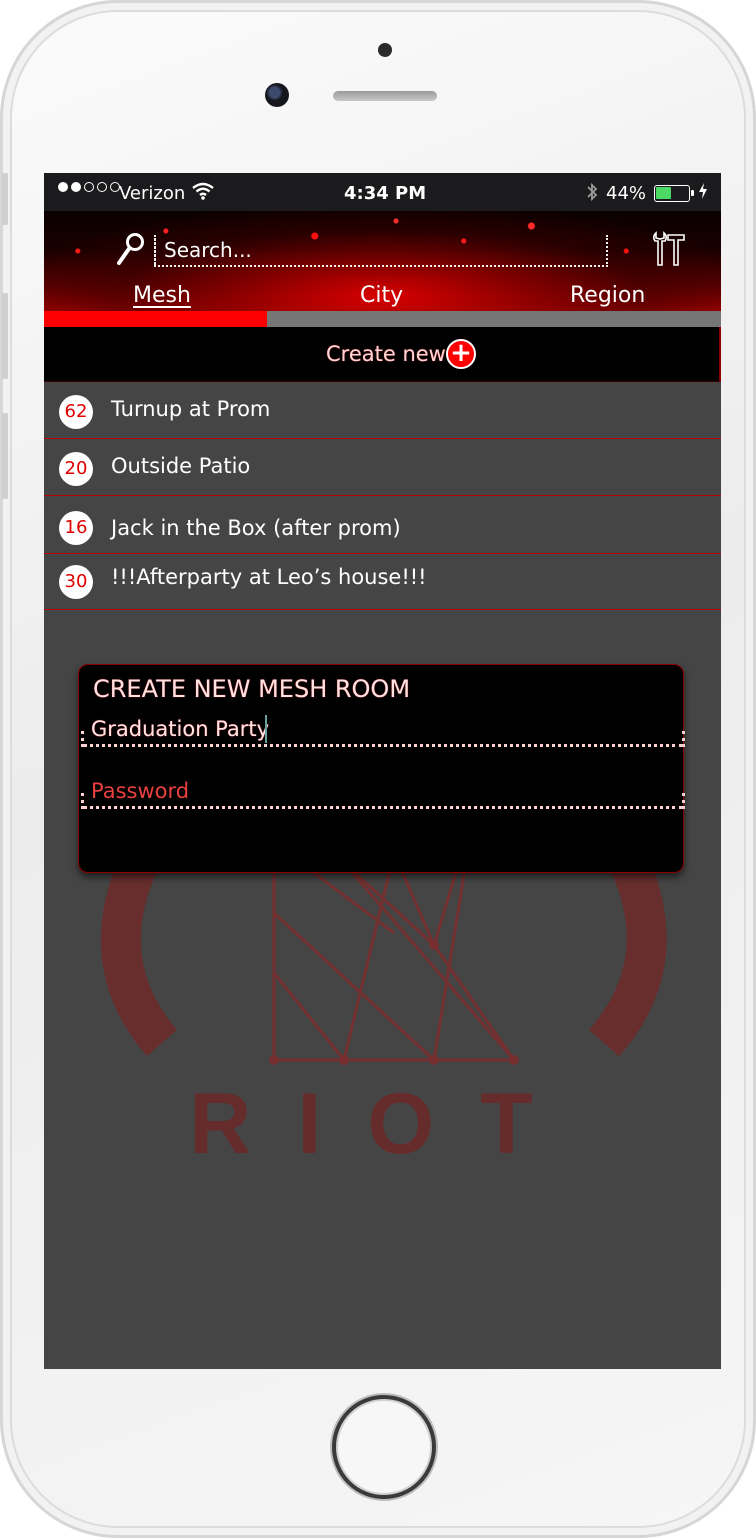 The image size is (756, 1538). What do you see at coordinates (269, 577) in the screenshot?
I see `room-name: !!!Afterparty at Leo’s house!!!` at bounding box center [269, 577].